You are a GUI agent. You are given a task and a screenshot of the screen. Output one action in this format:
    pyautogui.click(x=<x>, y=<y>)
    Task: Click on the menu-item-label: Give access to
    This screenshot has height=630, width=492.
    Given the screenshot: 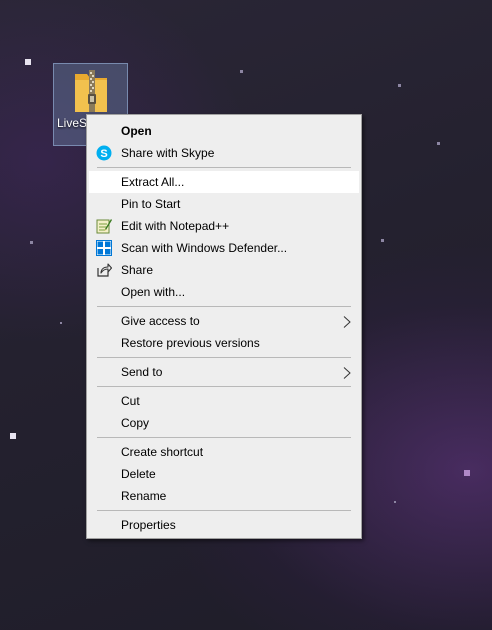 What is the action you would take?
    pyautogui.click(x=160, y=321)
    